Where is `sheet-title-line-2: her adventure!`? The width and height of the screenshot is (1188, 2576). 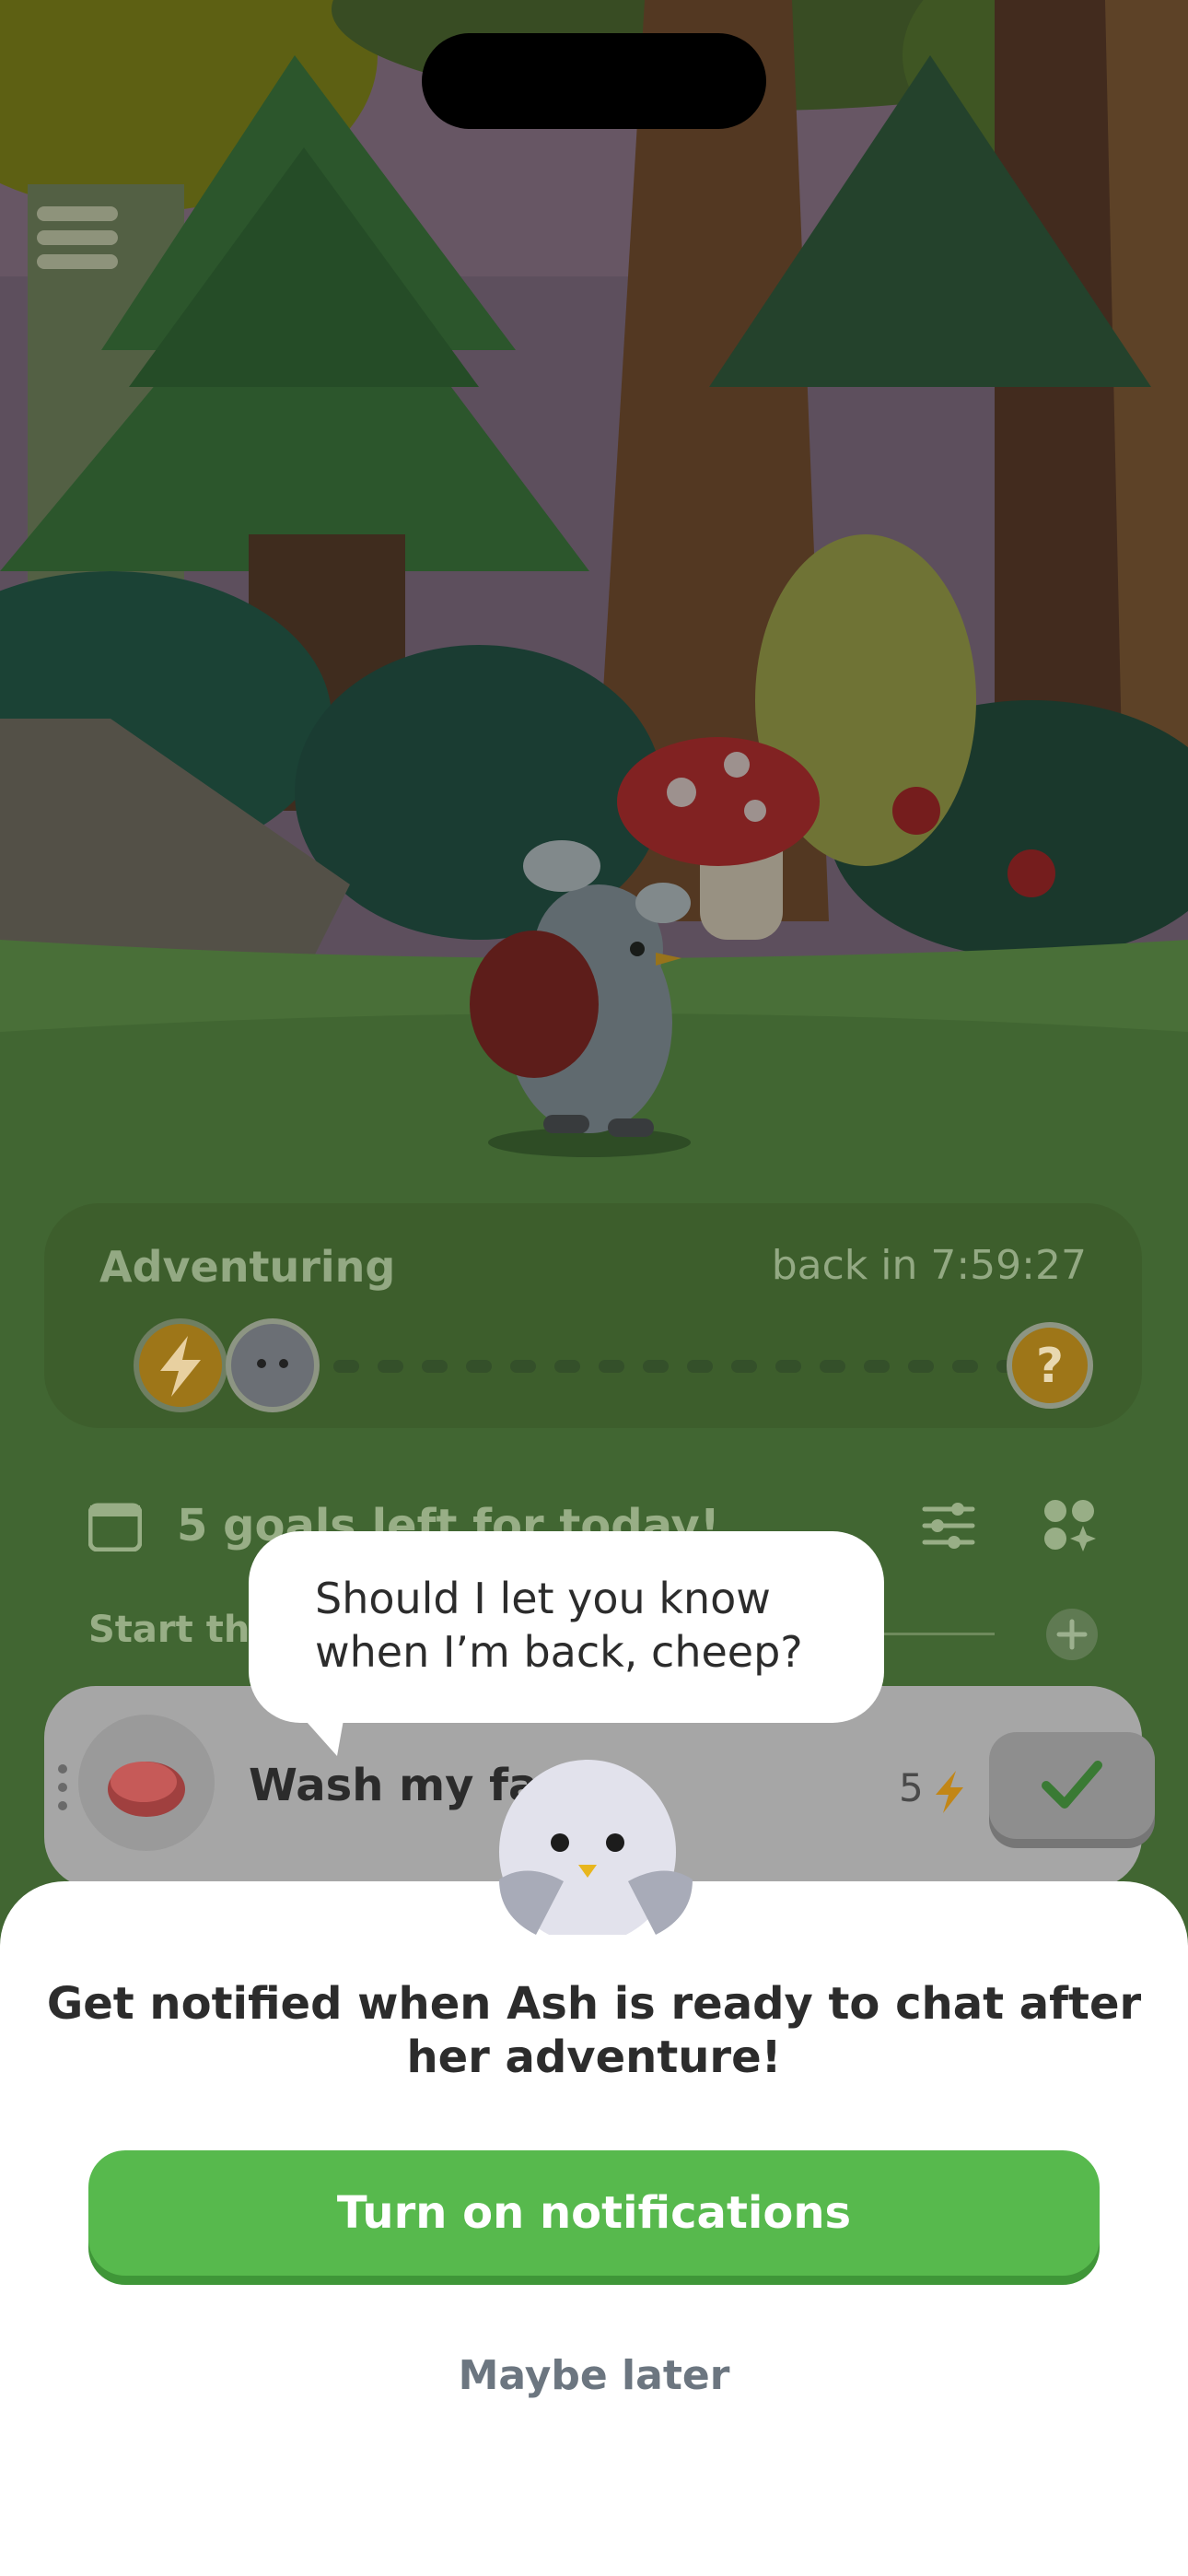
sheet-title-line-2: her adventure! is located at coordinates (594, 2057).